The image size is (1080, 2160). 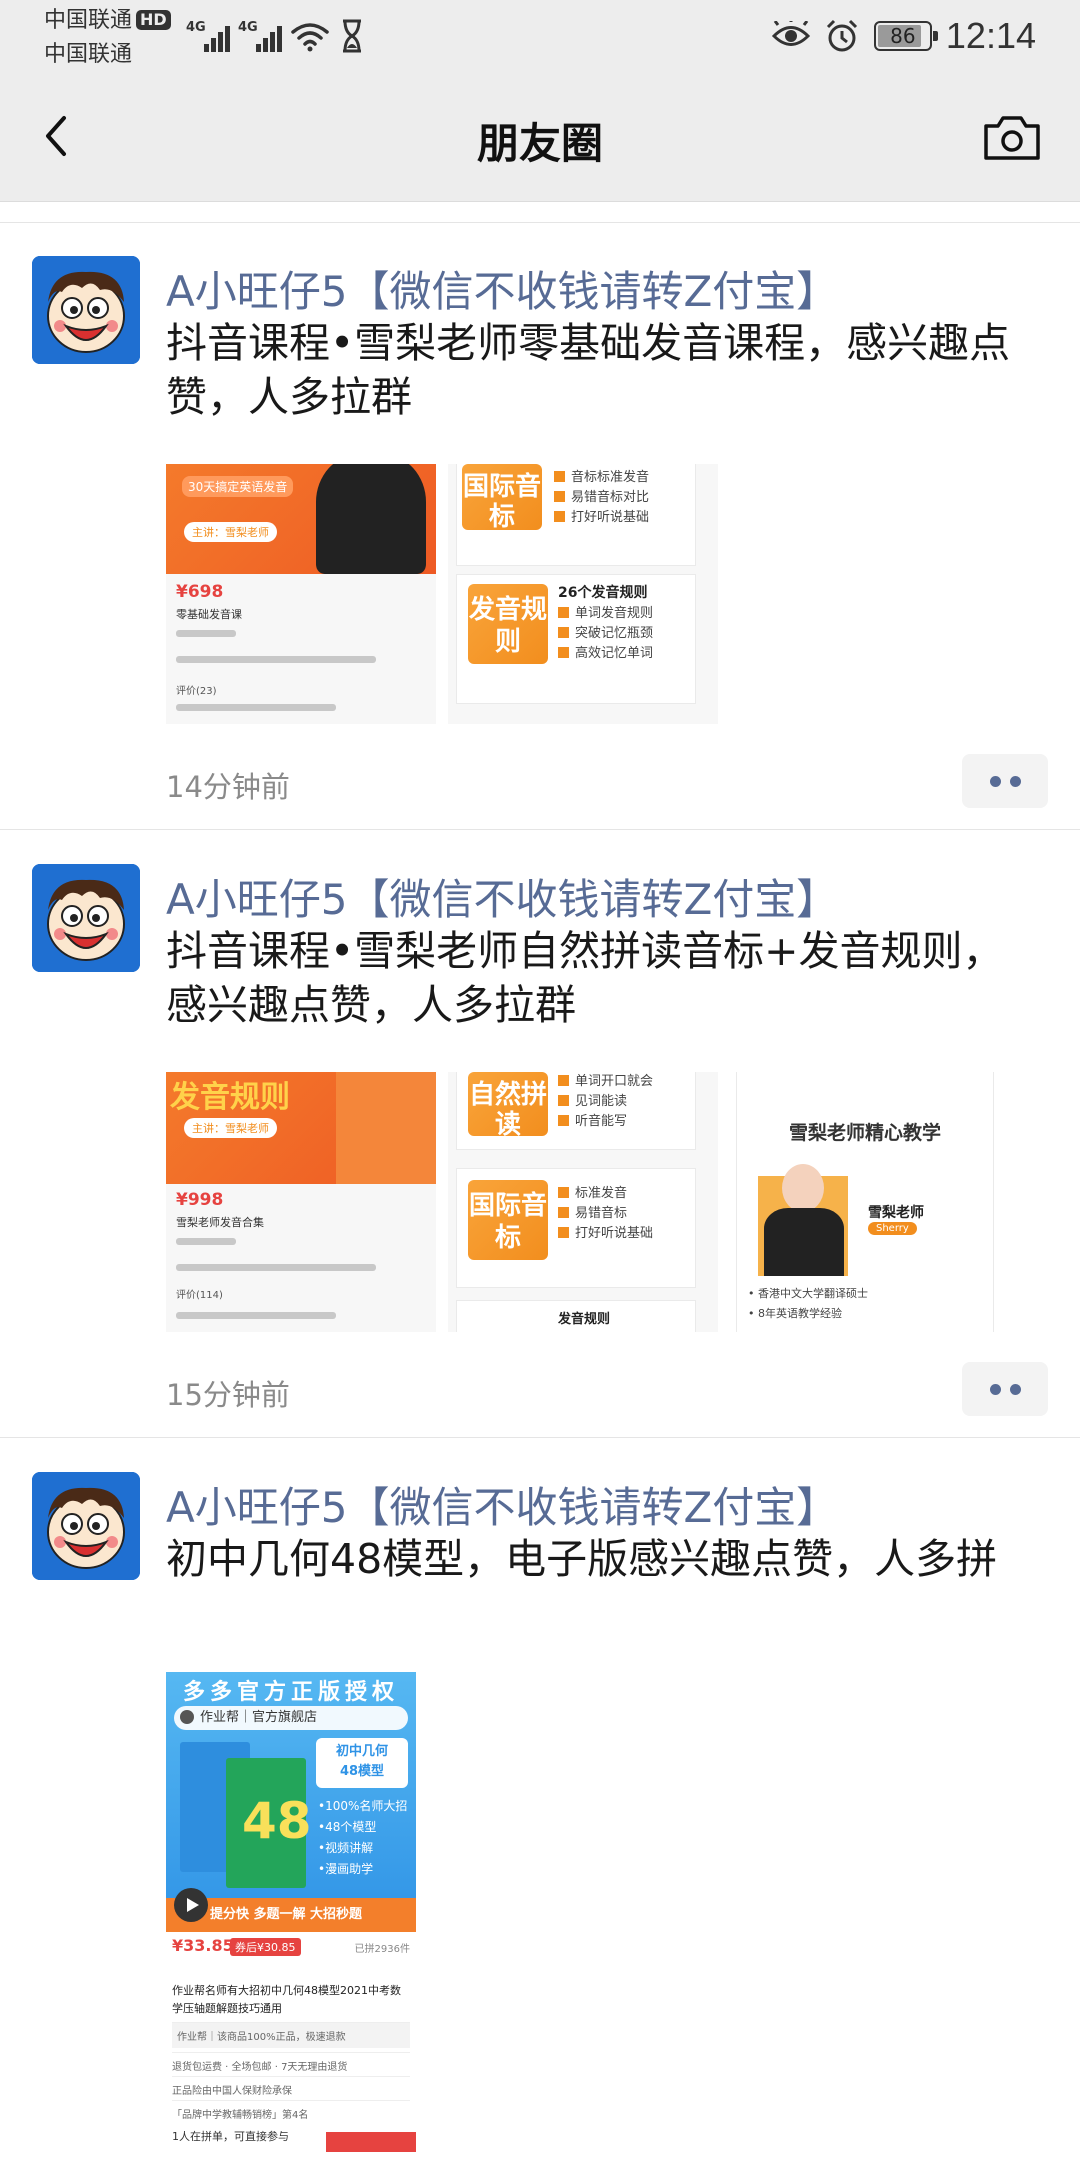 I want to click on play-icon, so click(x=191, y=1905).